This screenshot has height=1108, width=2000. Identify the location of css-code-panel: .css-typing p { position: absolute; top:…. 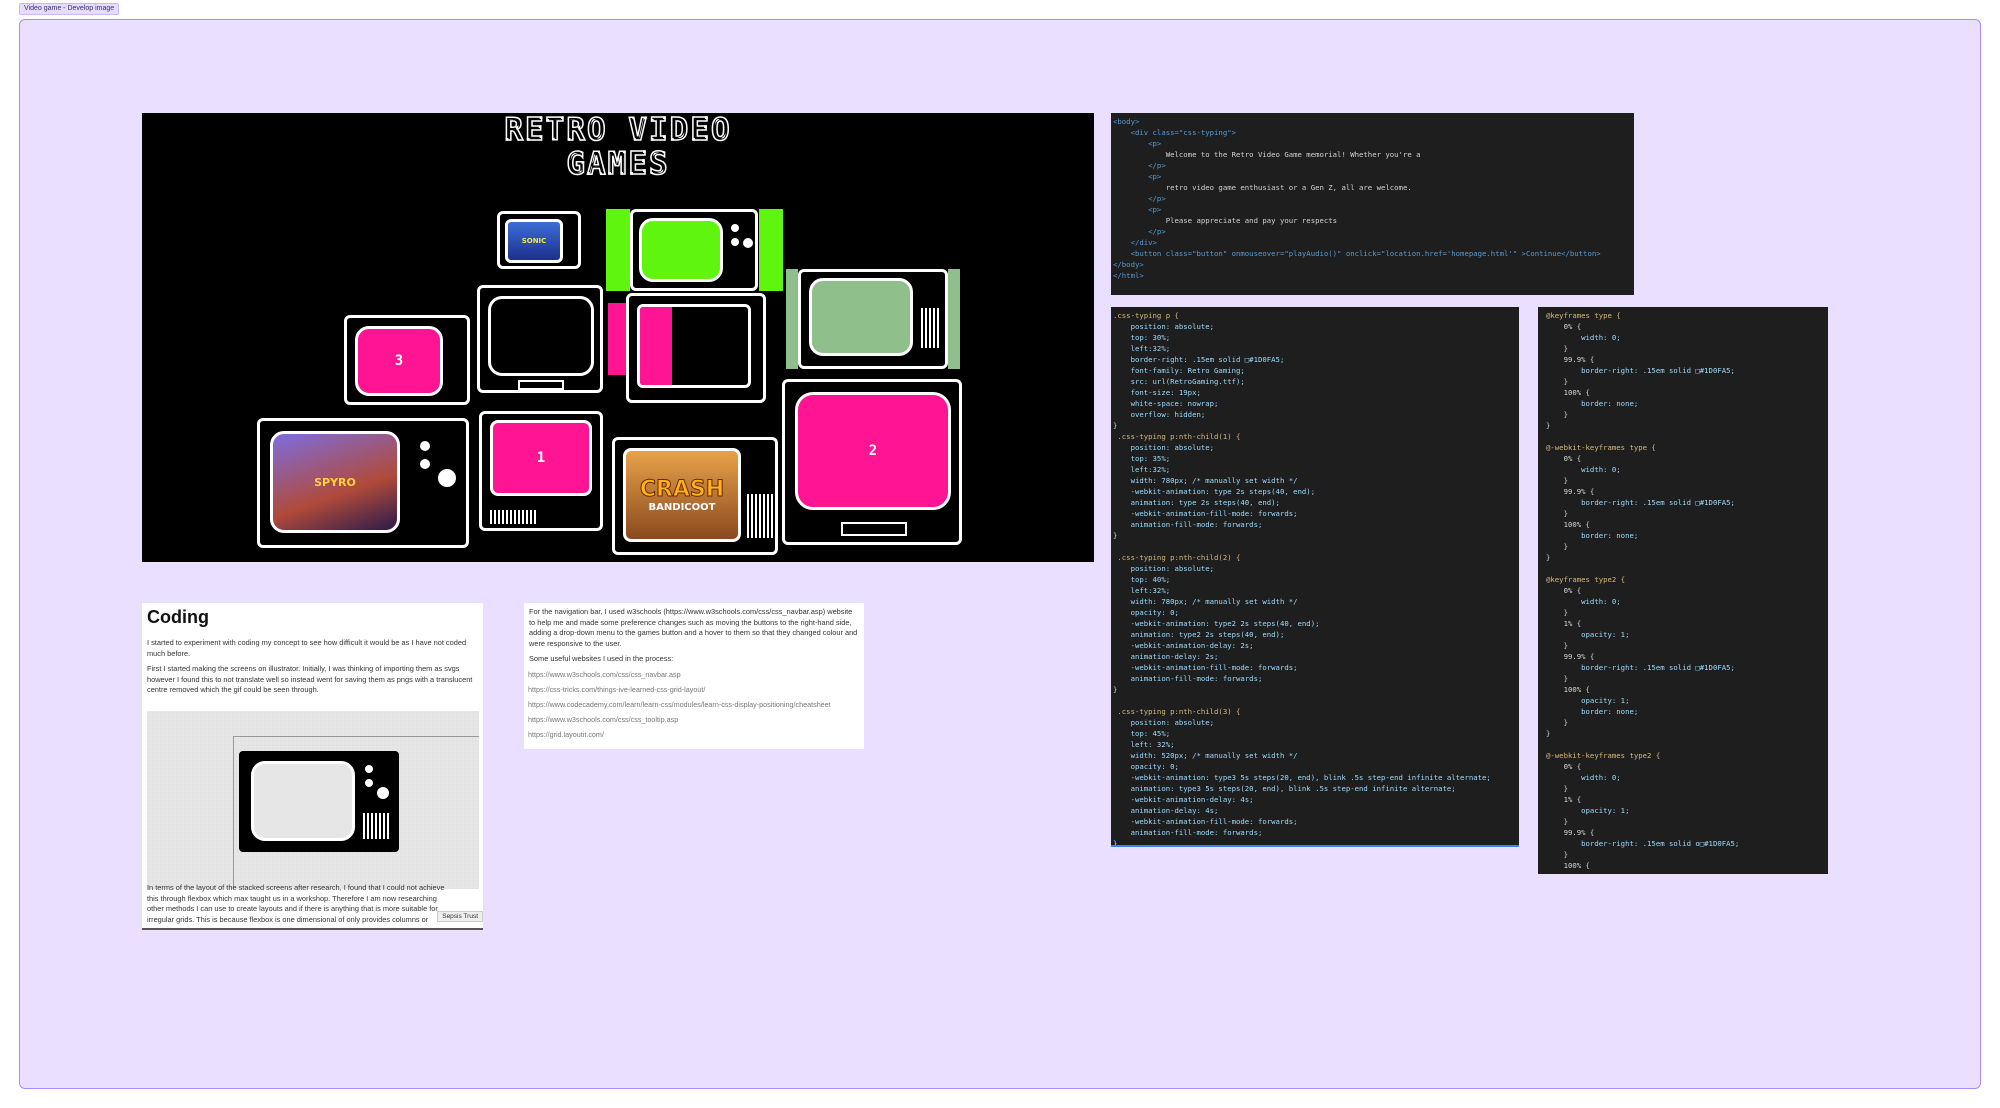
(1315, 577).